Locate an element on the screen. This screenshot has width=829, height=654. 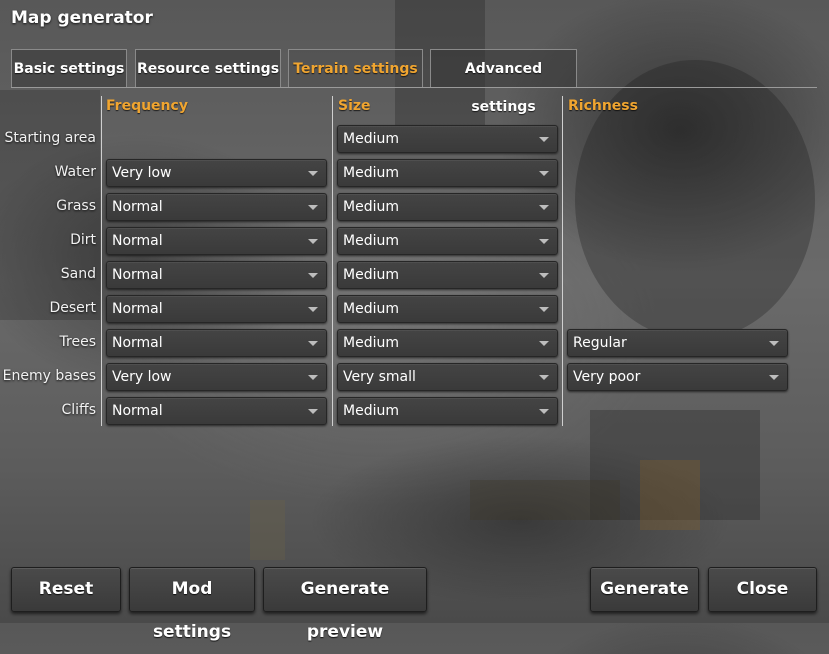
trees-size-dropdown: Medium is located at coordinates (447, 343).